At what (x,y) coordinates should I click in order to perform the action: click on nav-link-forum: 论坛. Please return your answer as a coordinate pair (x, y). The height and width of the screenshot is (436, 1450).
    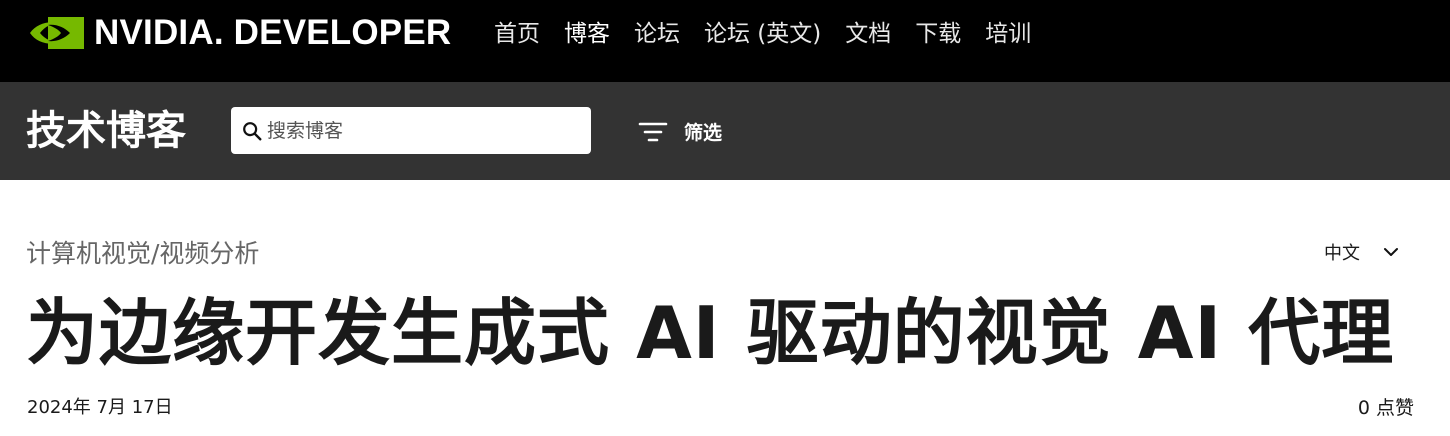
    Looking at the image, I should click on (657, 34).